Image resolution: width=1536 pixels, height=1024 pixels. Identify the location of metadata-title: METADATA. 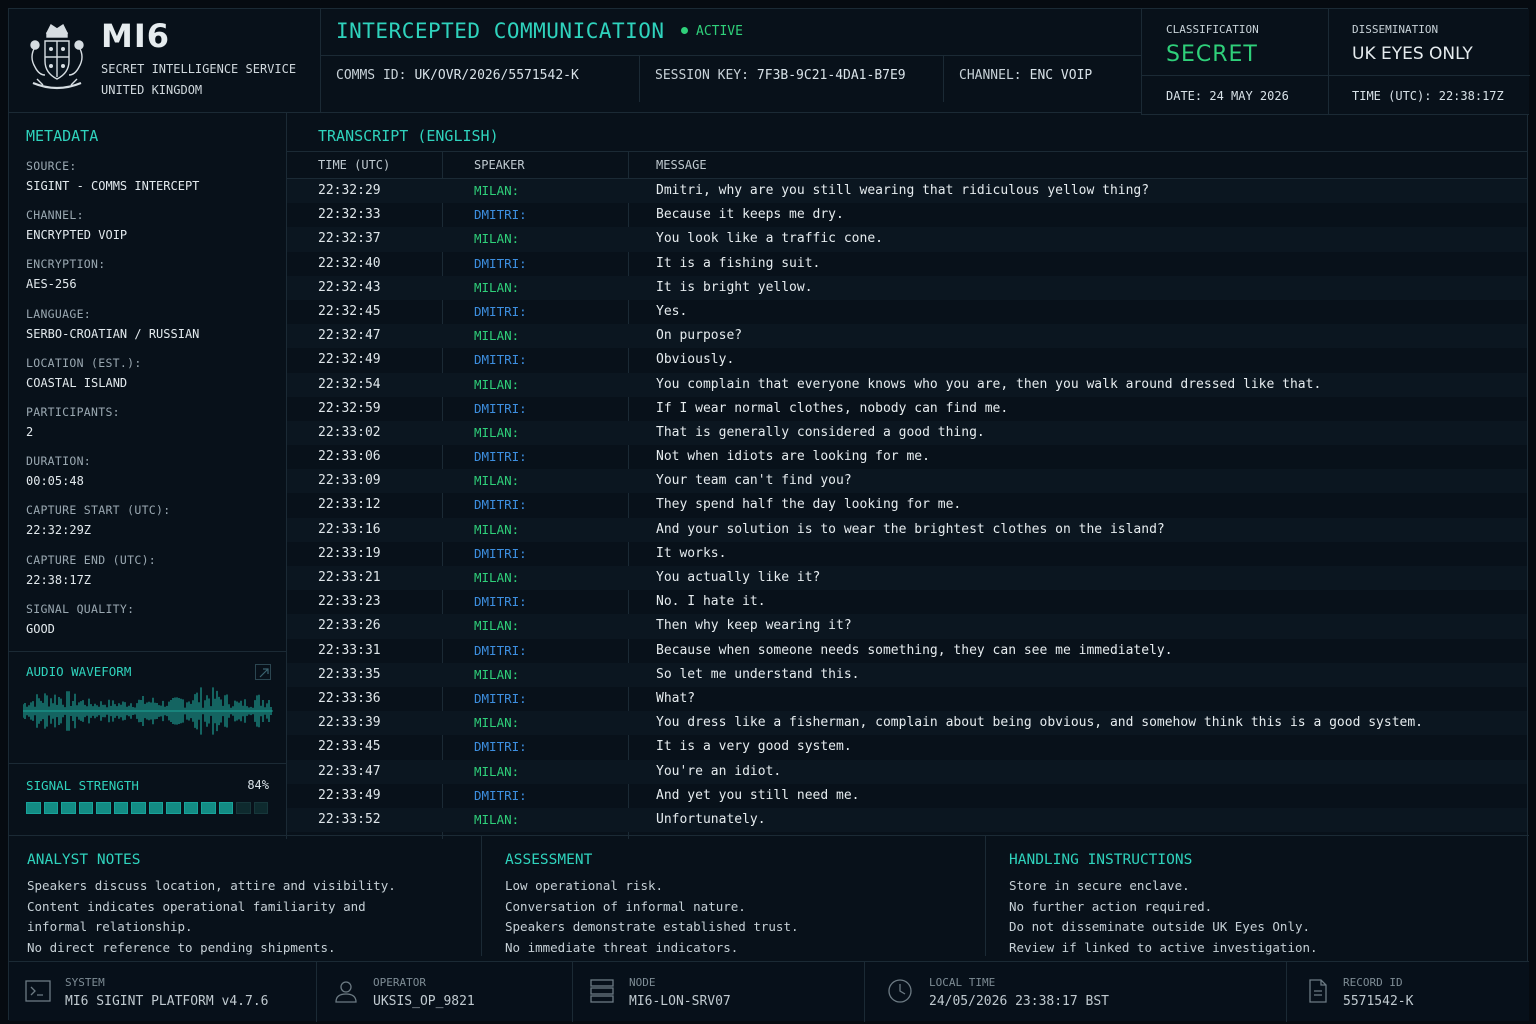
(62, 136).